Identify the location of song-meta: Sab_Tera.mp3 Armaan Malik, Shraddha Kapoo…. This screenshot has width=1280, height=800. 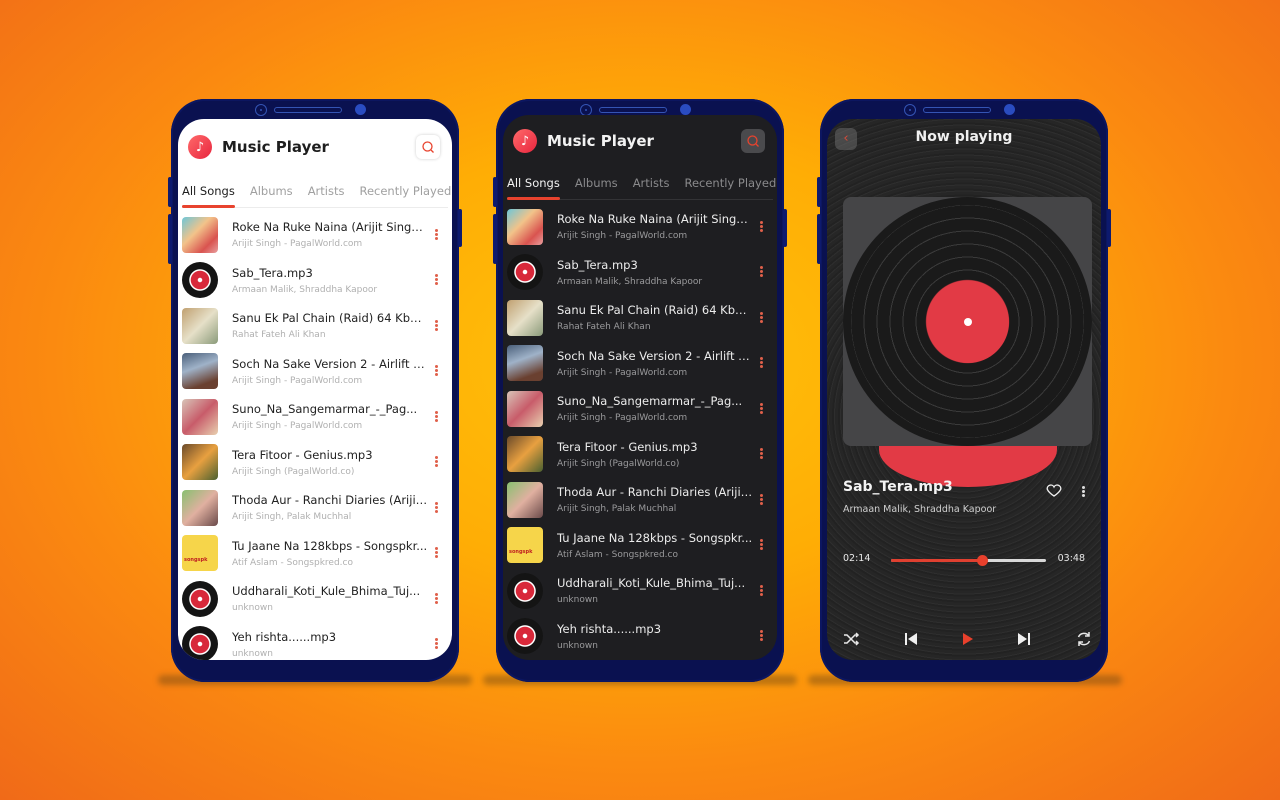
(655, 272).